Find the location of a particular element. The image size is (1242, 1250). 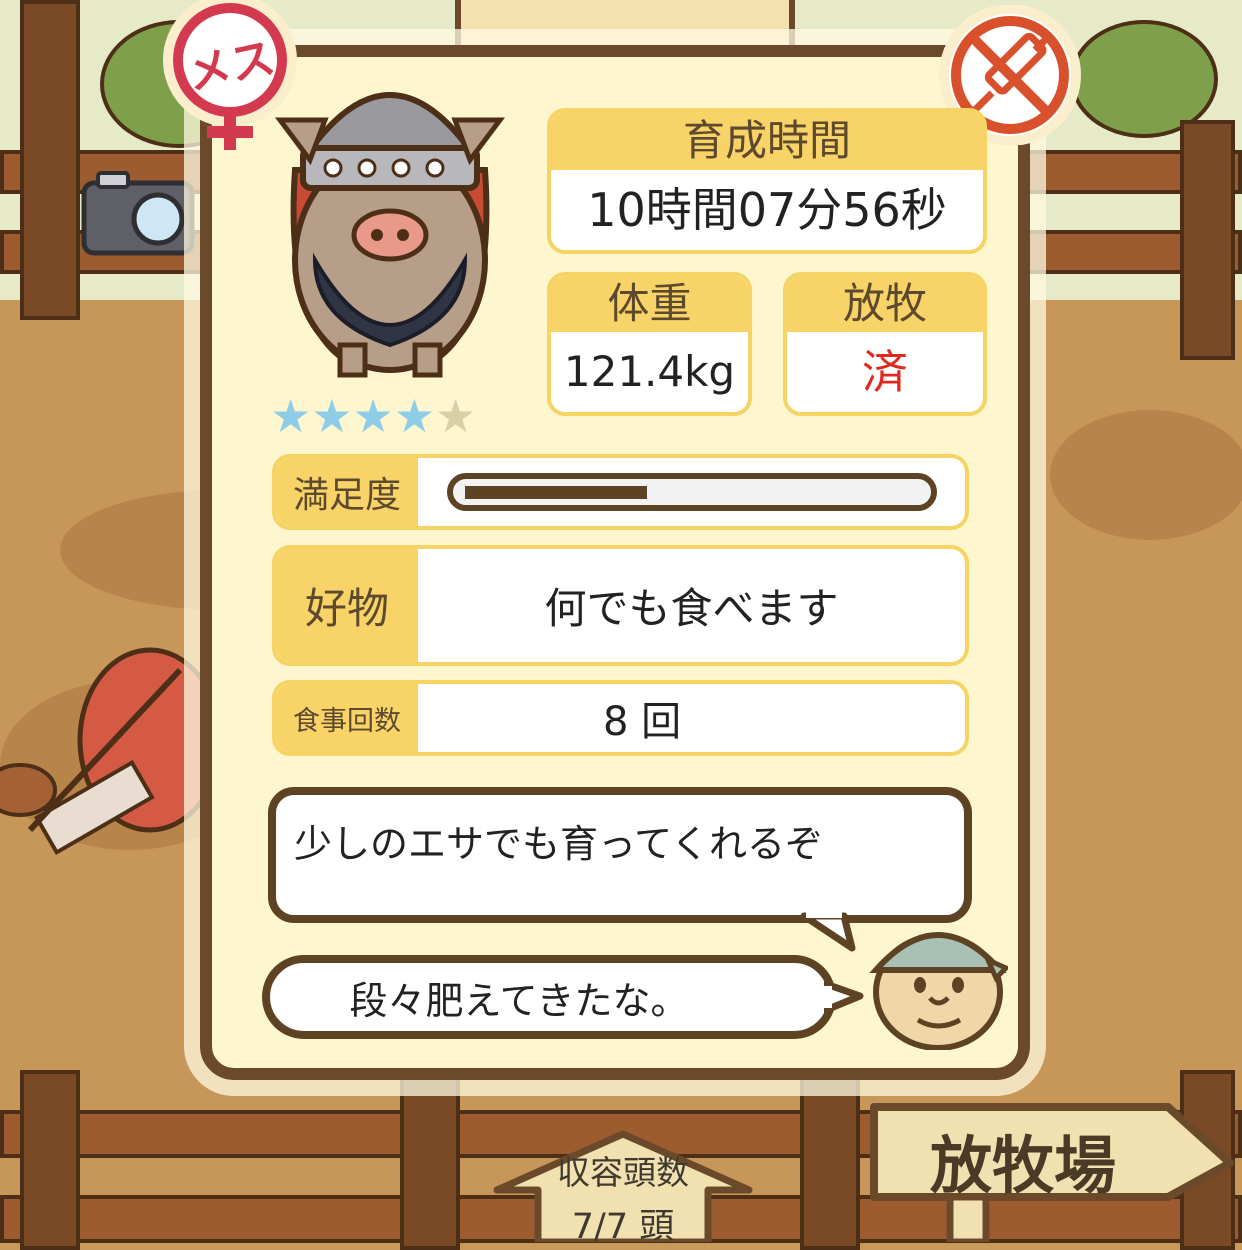

satisfaction-meter is located at coordinates (691, 492).